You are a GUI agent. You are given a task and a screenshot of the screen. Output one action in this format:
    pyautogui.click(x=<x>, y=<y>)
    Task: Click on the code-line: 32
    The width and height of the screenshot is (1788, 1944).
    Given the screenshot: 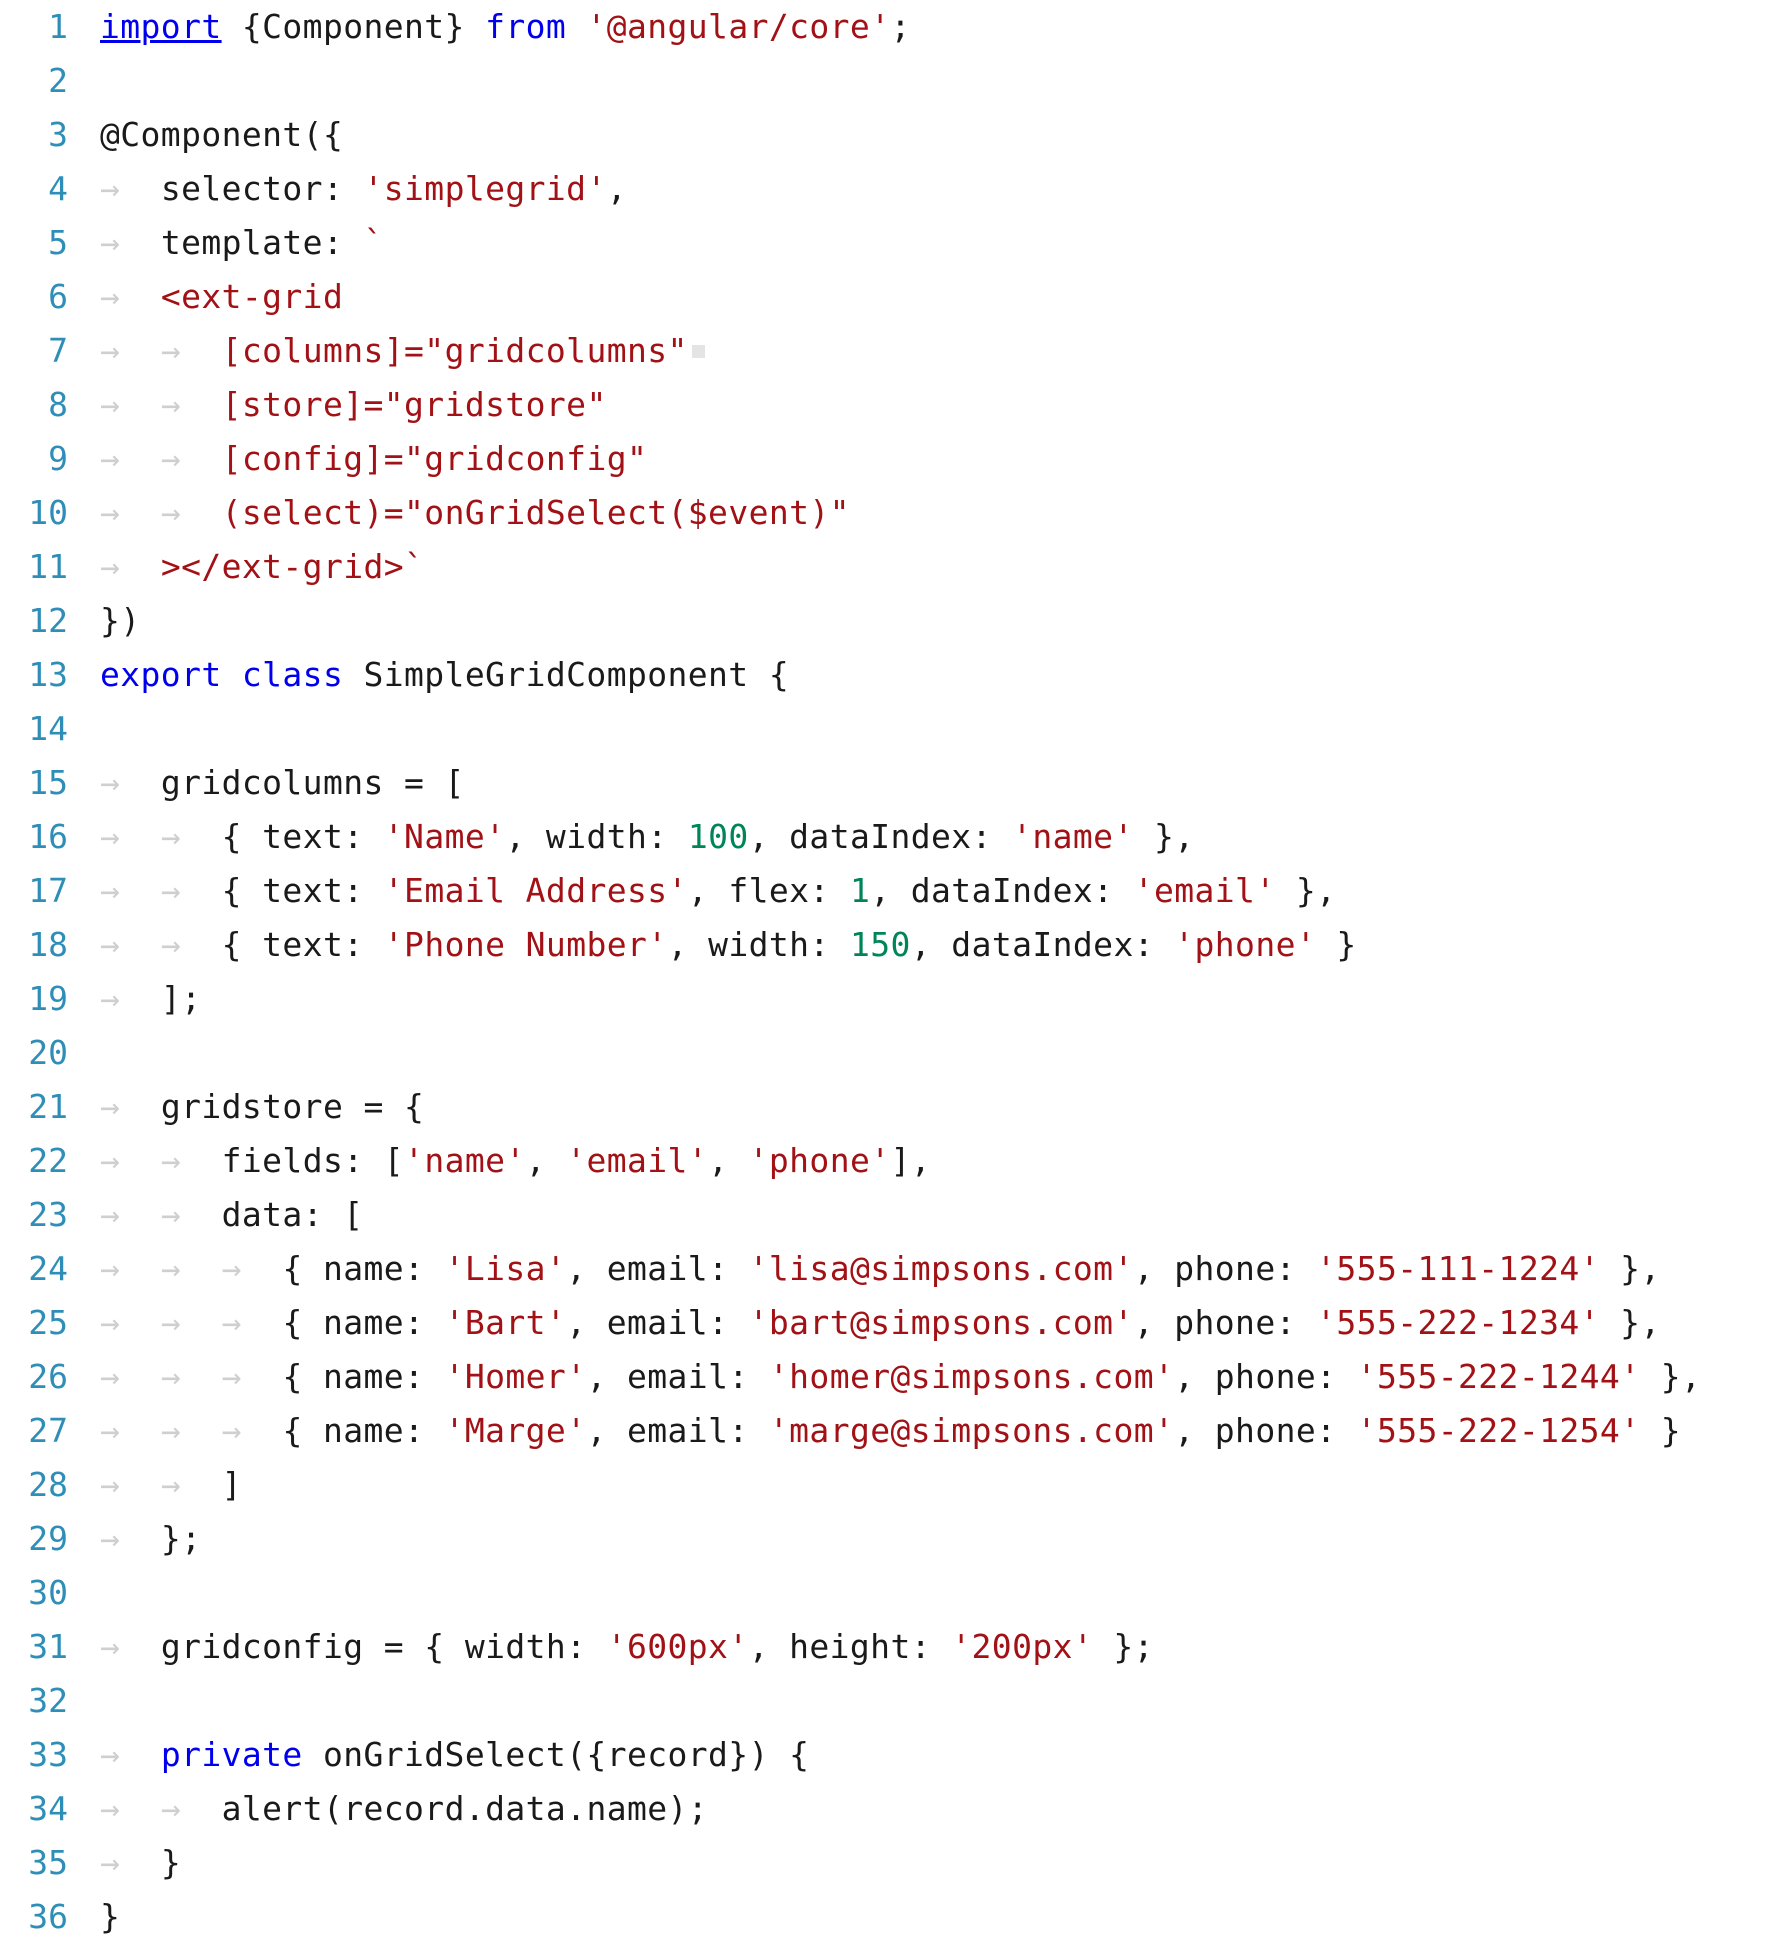 What is the action you would take?
    pyautogui.click(x=894, y=1701)
    